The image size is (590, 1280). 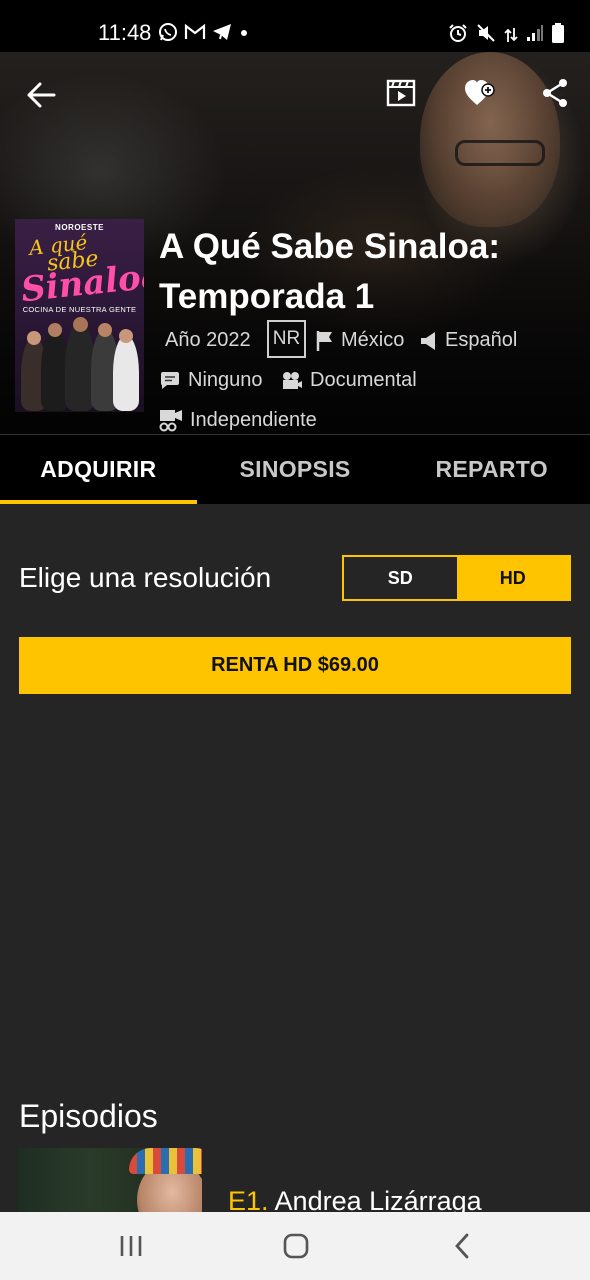 I want to click on tab-sinopsis: SINOPSIS, so click(x=295, y=469).